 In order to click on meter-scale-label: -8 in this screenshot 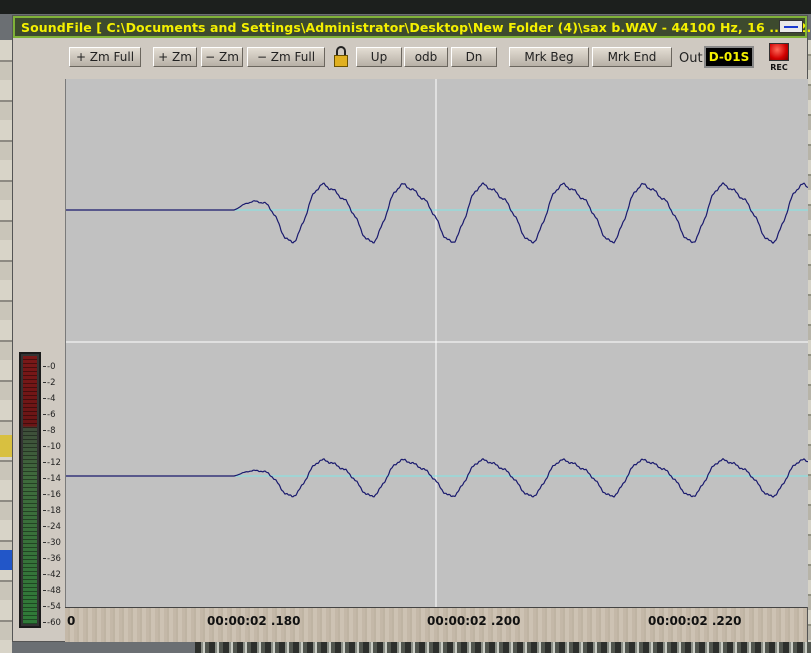, I will do `click(49, 431)`.